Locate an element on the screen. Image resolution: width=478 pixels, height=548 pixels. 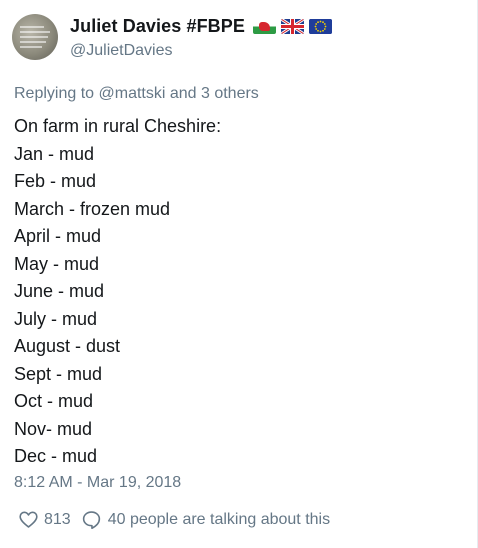
eu-flag-icon is located at coordinates (320, 26).